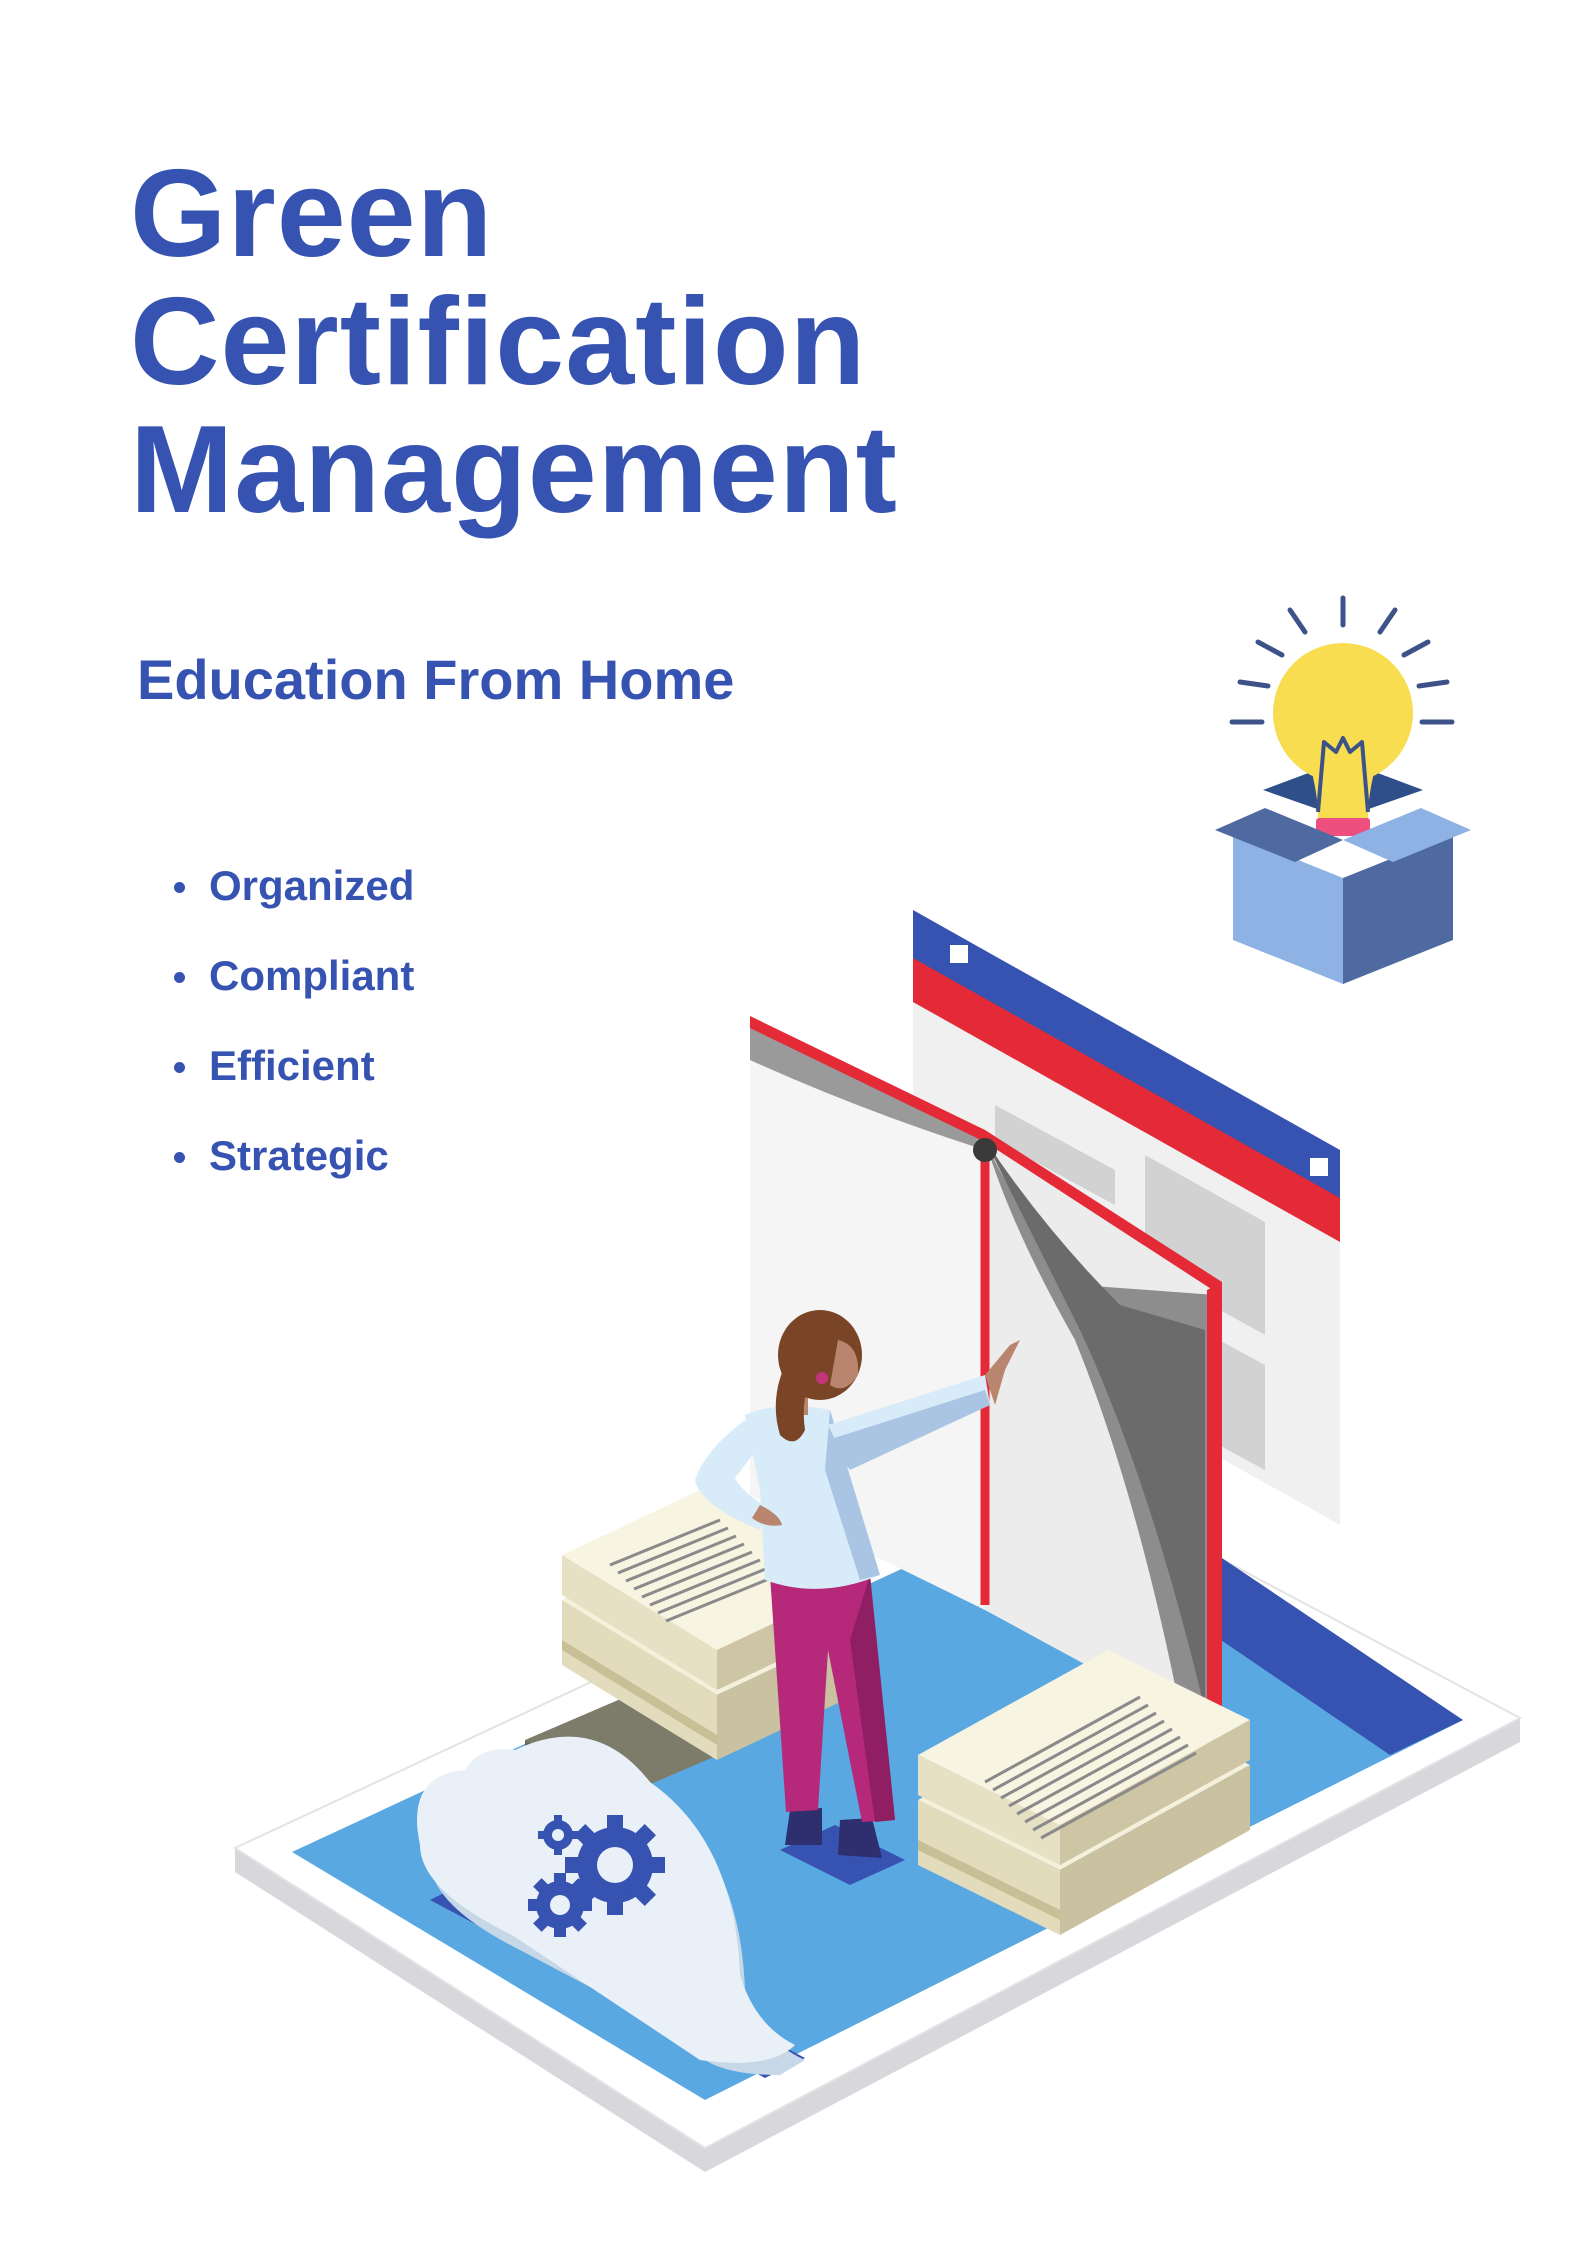  Describe the element at coordinates (1343, 789) in the screenshot. I see `lightbulb-in-box-icon` at that location.